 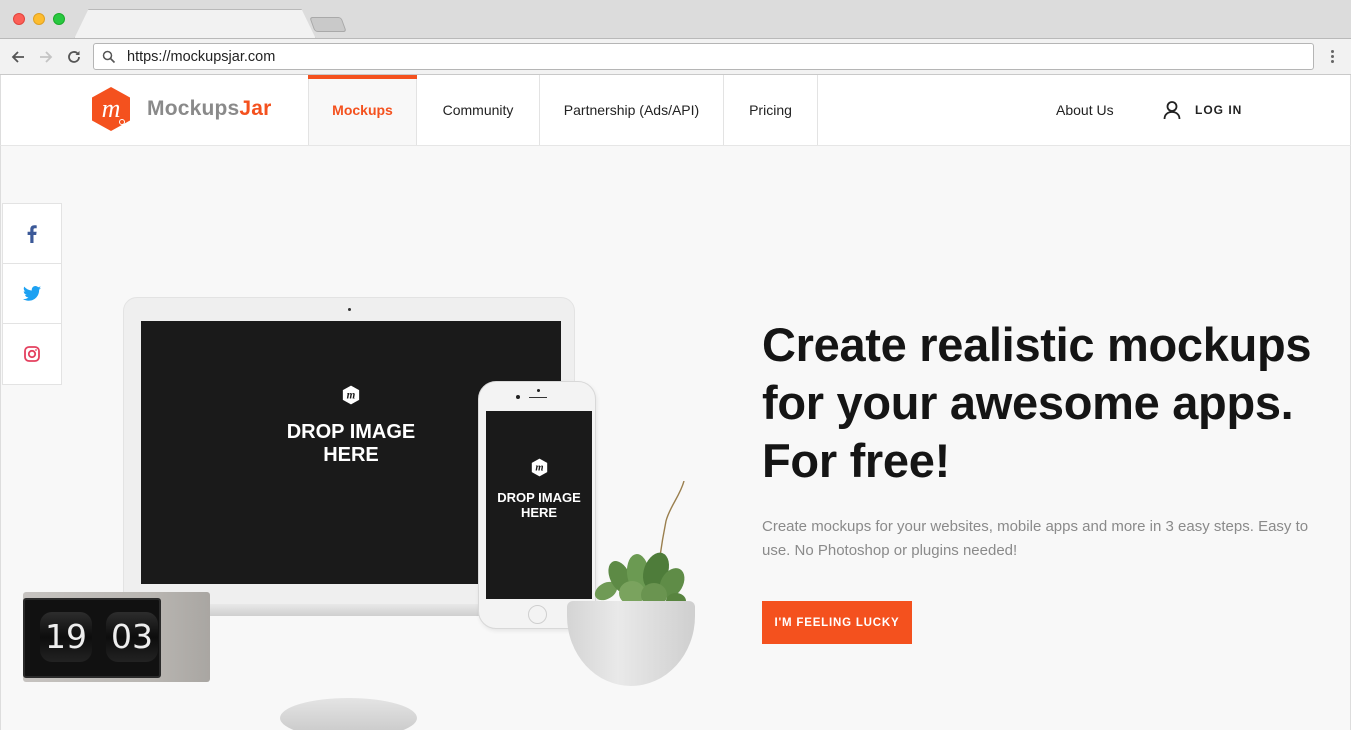 I want to click on arrow-right-icon, so click(x=46, y=57).